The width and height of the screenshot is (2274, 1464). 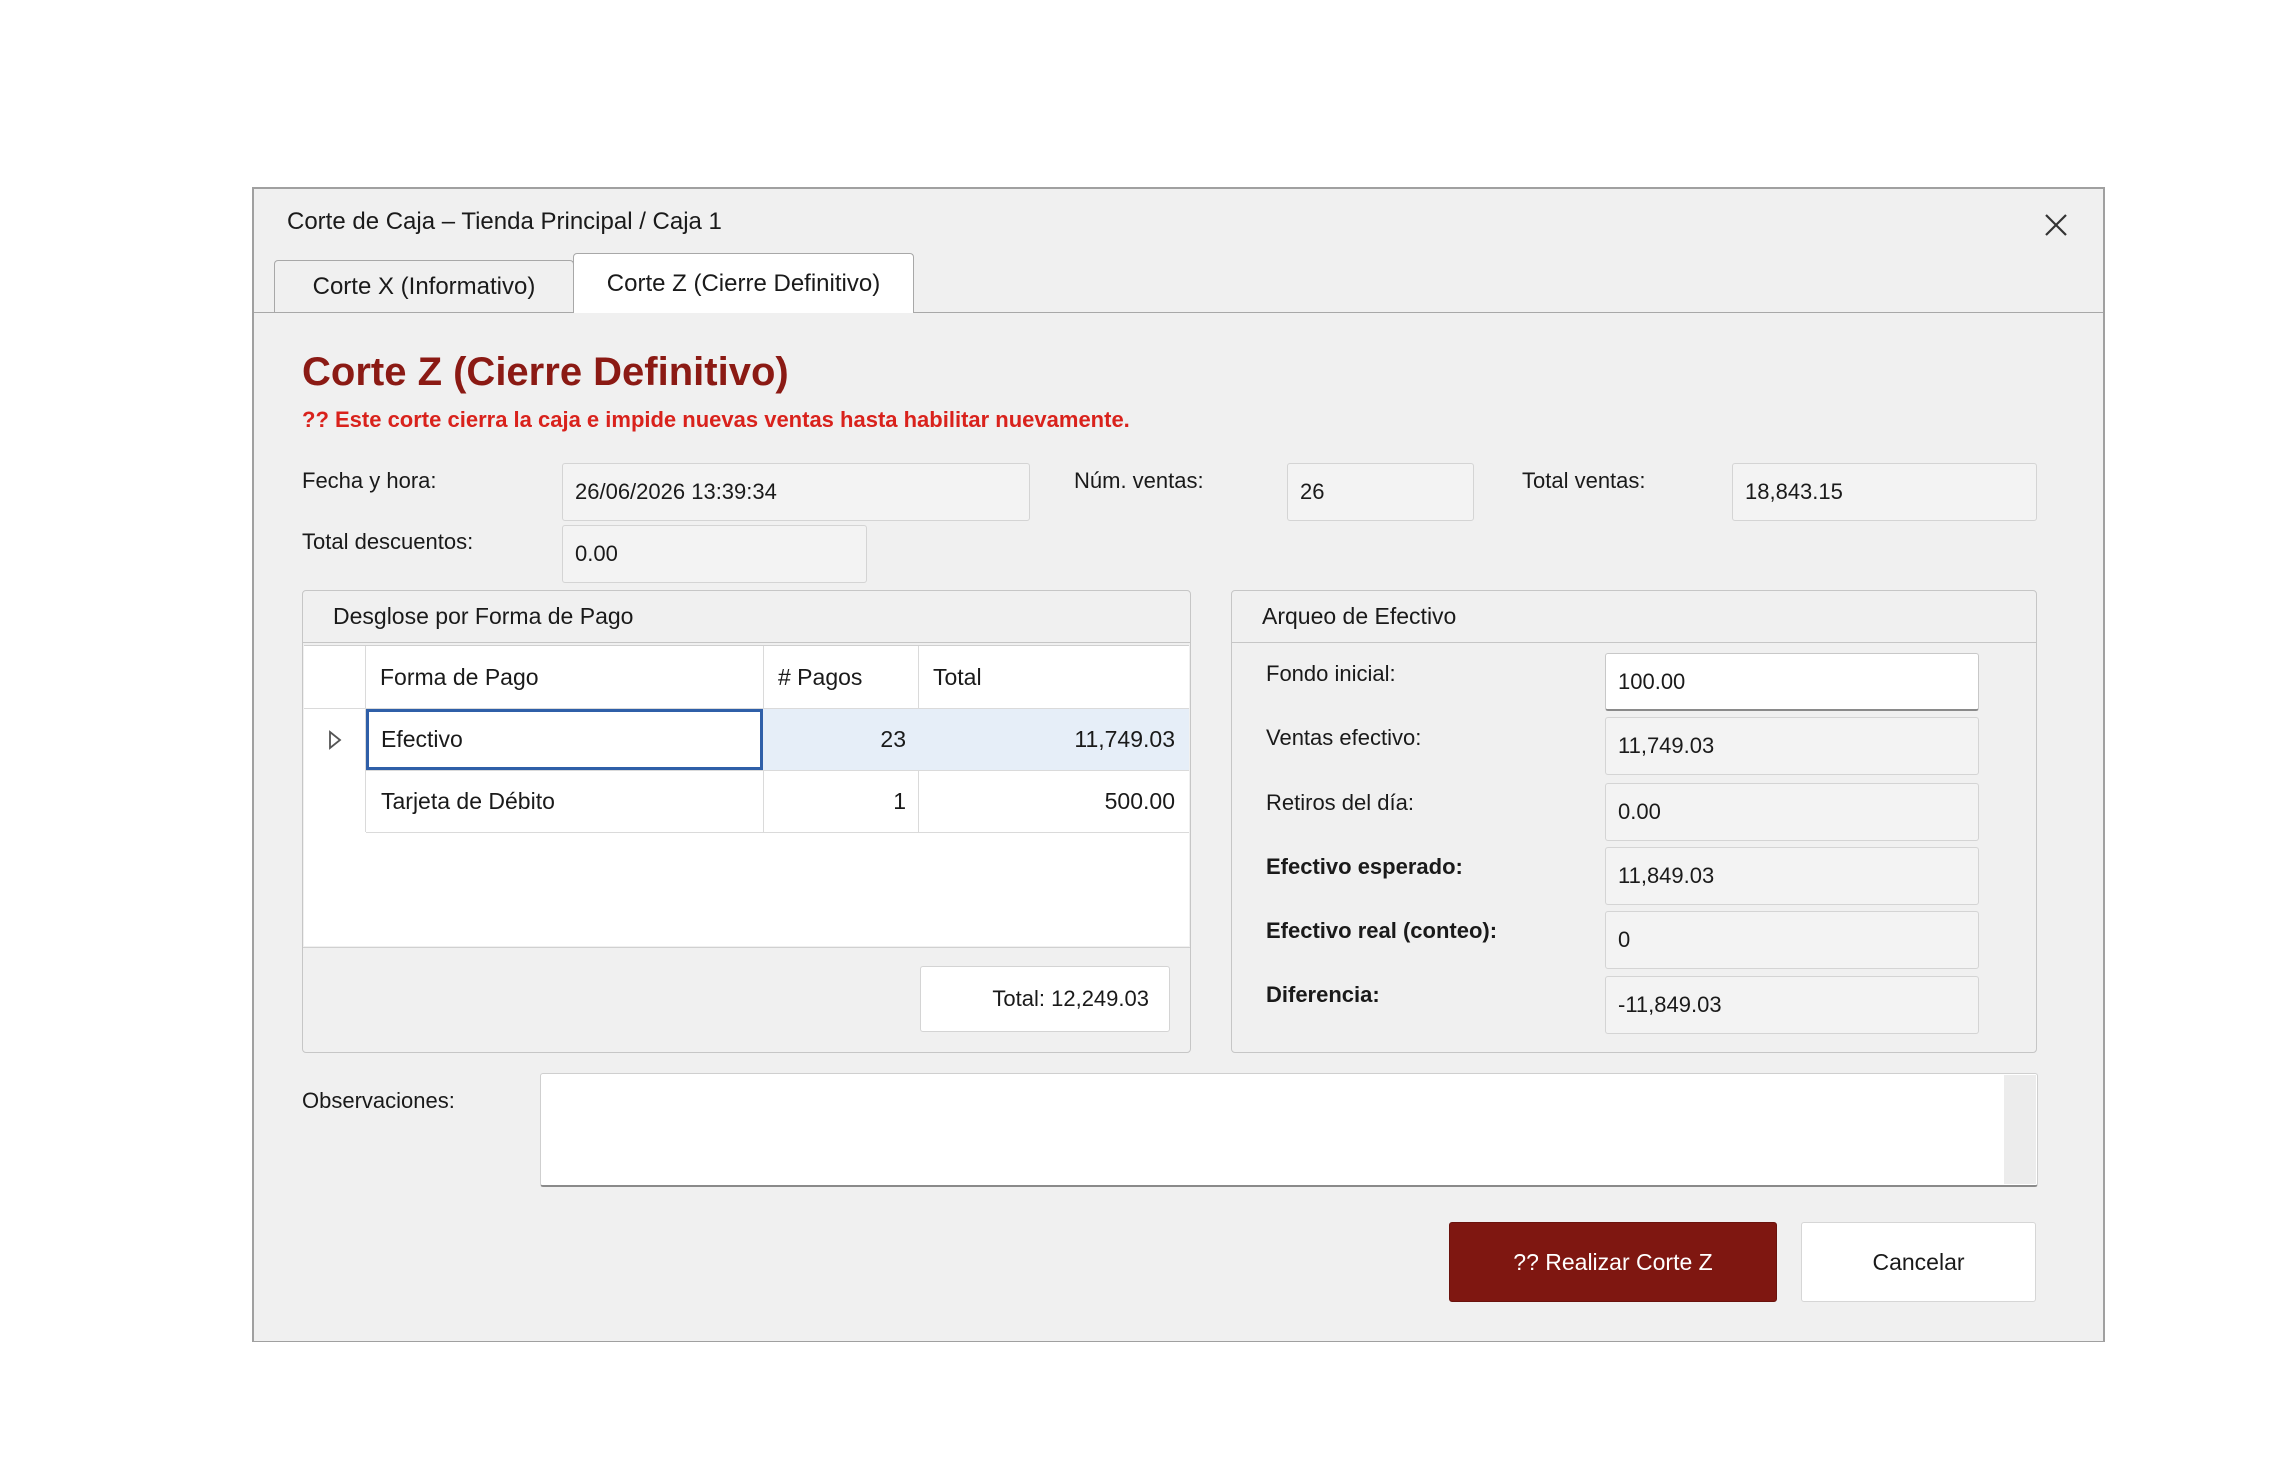 What do you see at coordinates (1884, 492) in the screenshot?
I see `total-ventas-field: 18,843.15` at bounding box center [1884, 492].